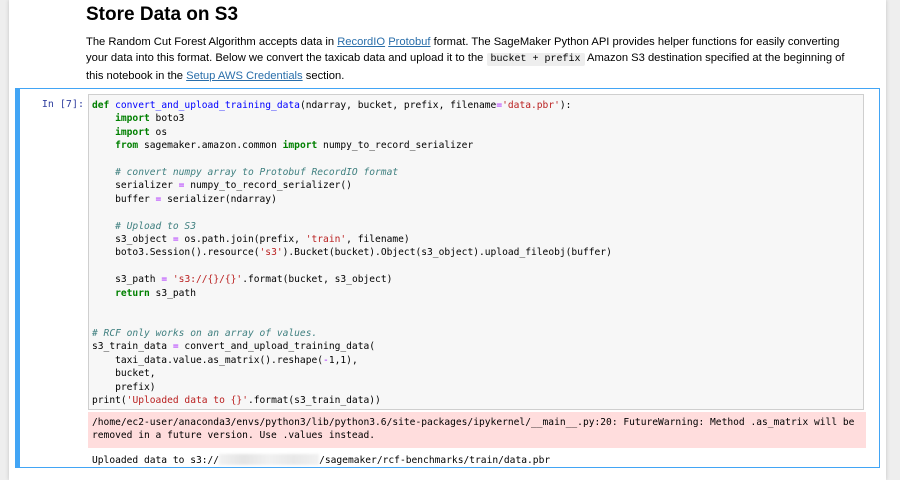  I want to click on code-token: taxi_data.value.as_matrix().reshape(, so click(208, 360).